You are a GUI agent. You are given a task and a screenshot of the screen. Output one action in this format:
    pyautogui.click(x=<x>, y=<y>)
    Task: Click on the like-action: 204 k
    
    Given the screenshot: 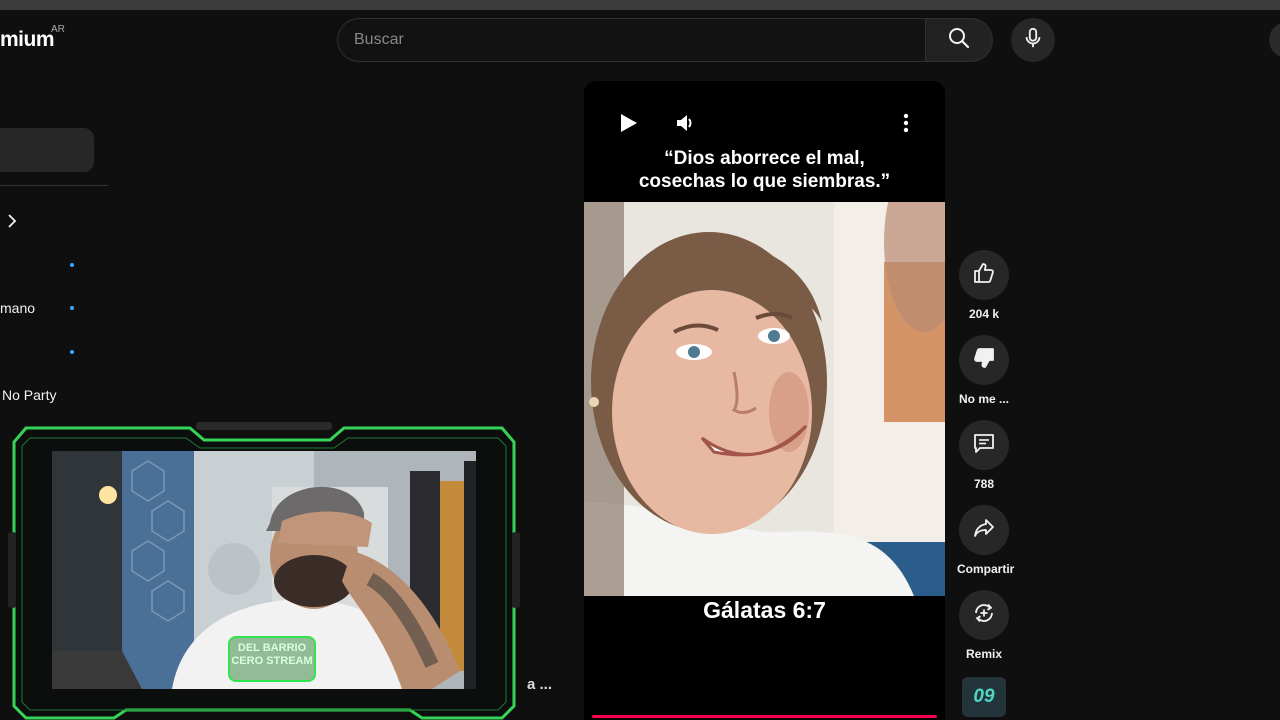 What is the action you would take?
    pyautogui.click(x=984, y=285)
    